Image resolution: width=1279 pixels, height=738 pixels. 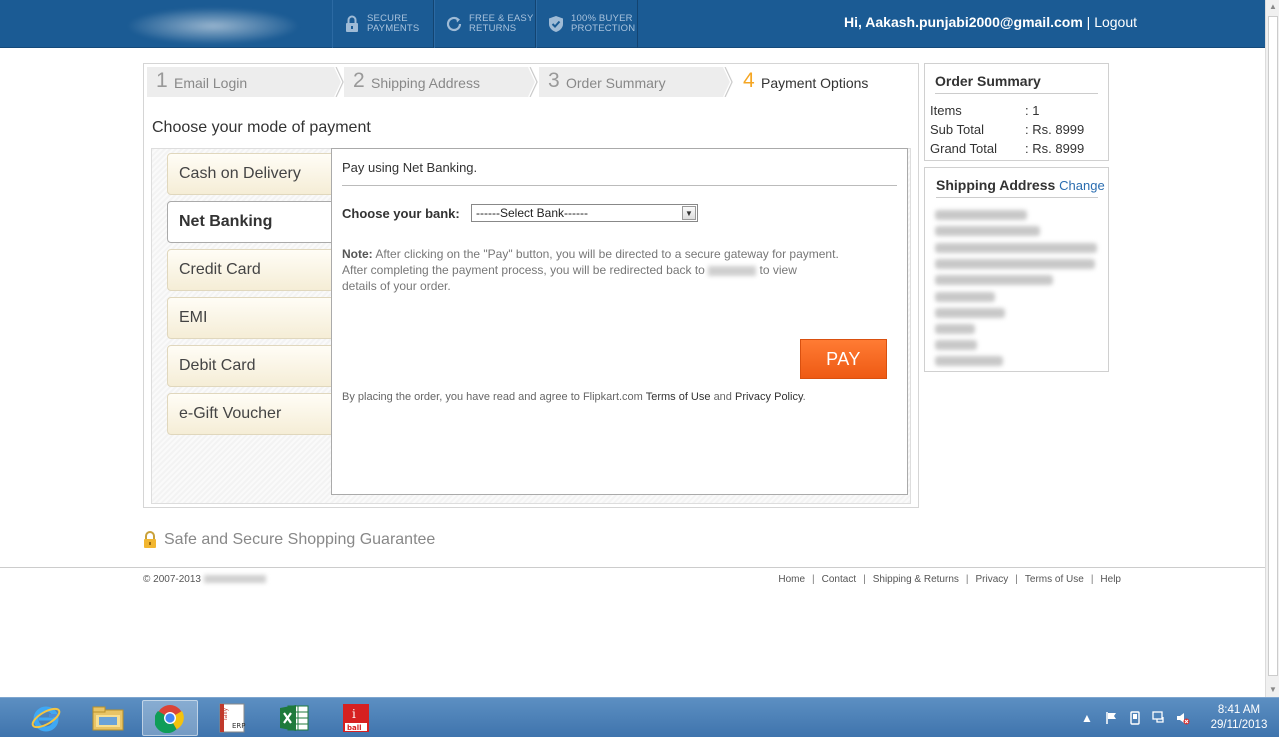 What do you see at coordinates (843, 359) in the screenshot?
I see `pay-button: PAY` at bounding box center [843, 359].